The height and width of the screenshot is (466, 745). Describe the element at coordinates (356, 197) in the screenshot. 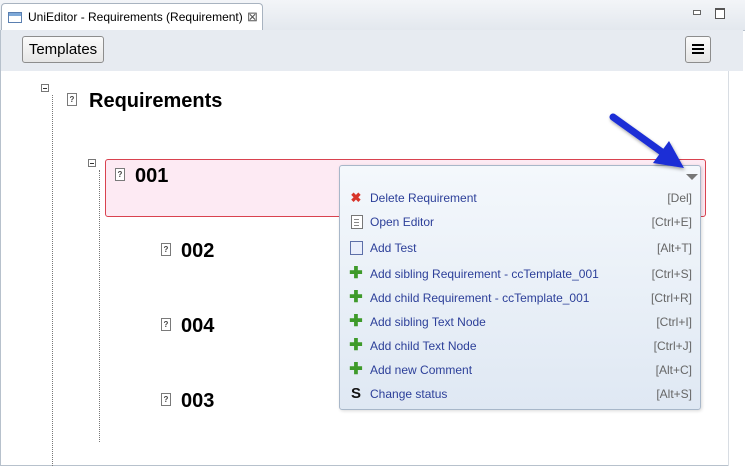

I see `delete-x-icon: ✖` at that location.